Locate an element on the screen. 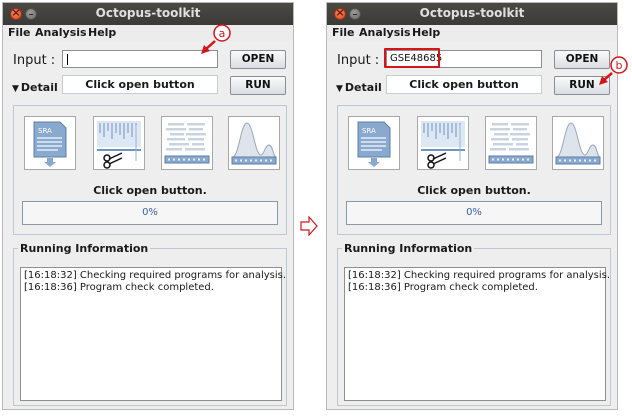 The height and width of the screenshot is (416, 632). annotation-a-marker: a is located at coordinates (216, 39).